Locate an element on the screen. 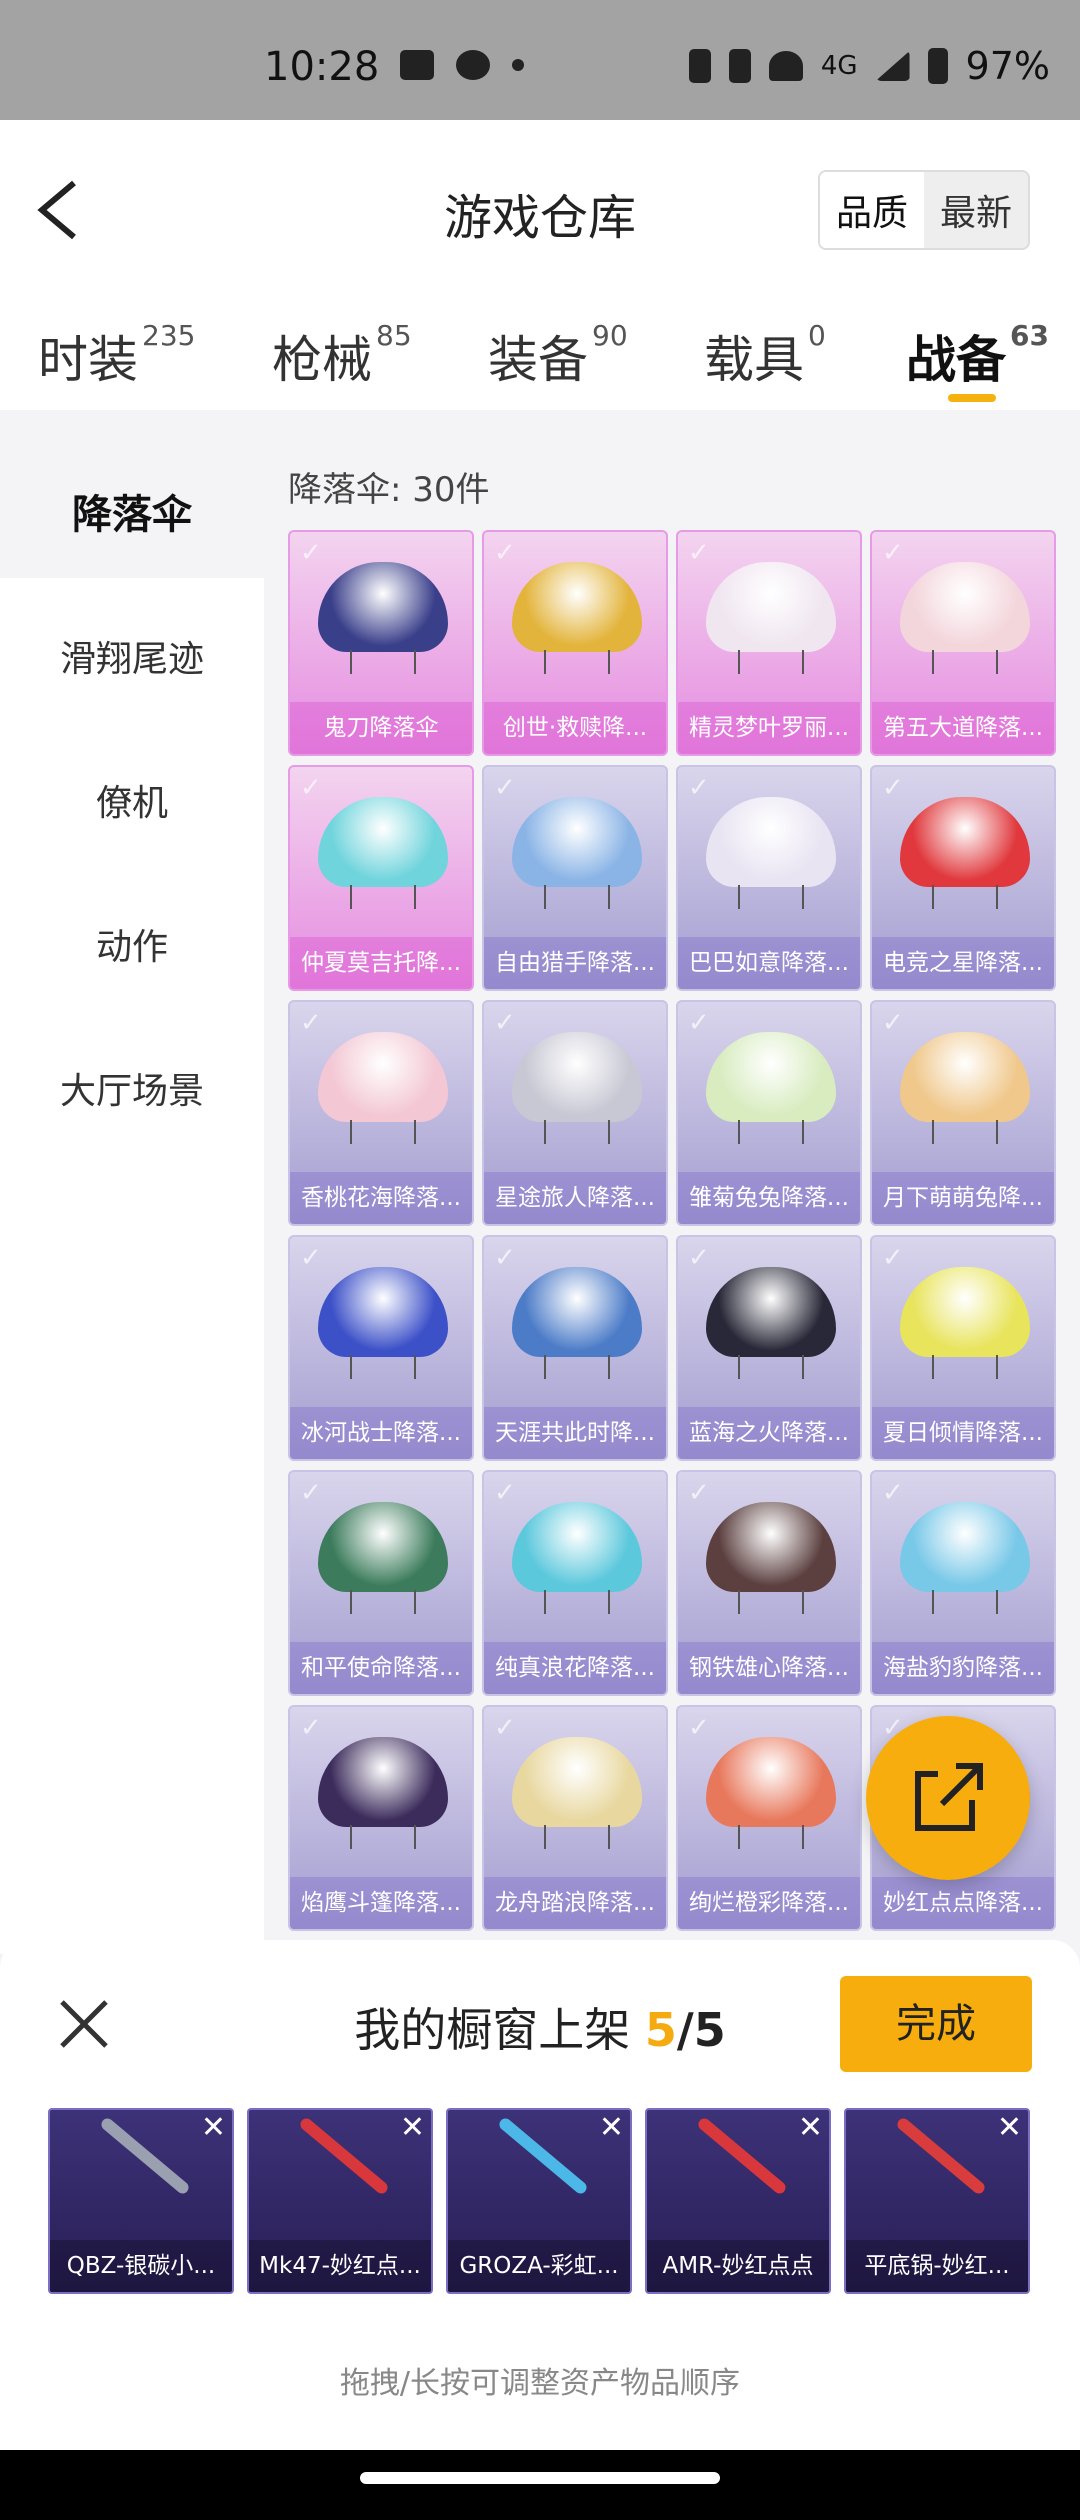  tab-label: 时装 is located at coordinates (88, 360).